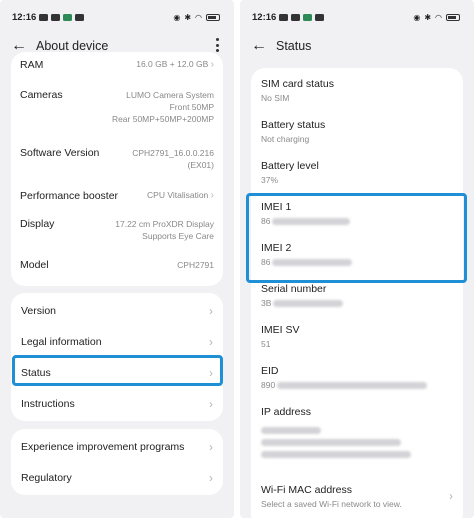 Image resolution: width=474 pixels, height=518 pixels. Describe the element at coordinates (180, 195) in the screenshot. I see `spec-value: CPU Vitalisation ›` at that location.